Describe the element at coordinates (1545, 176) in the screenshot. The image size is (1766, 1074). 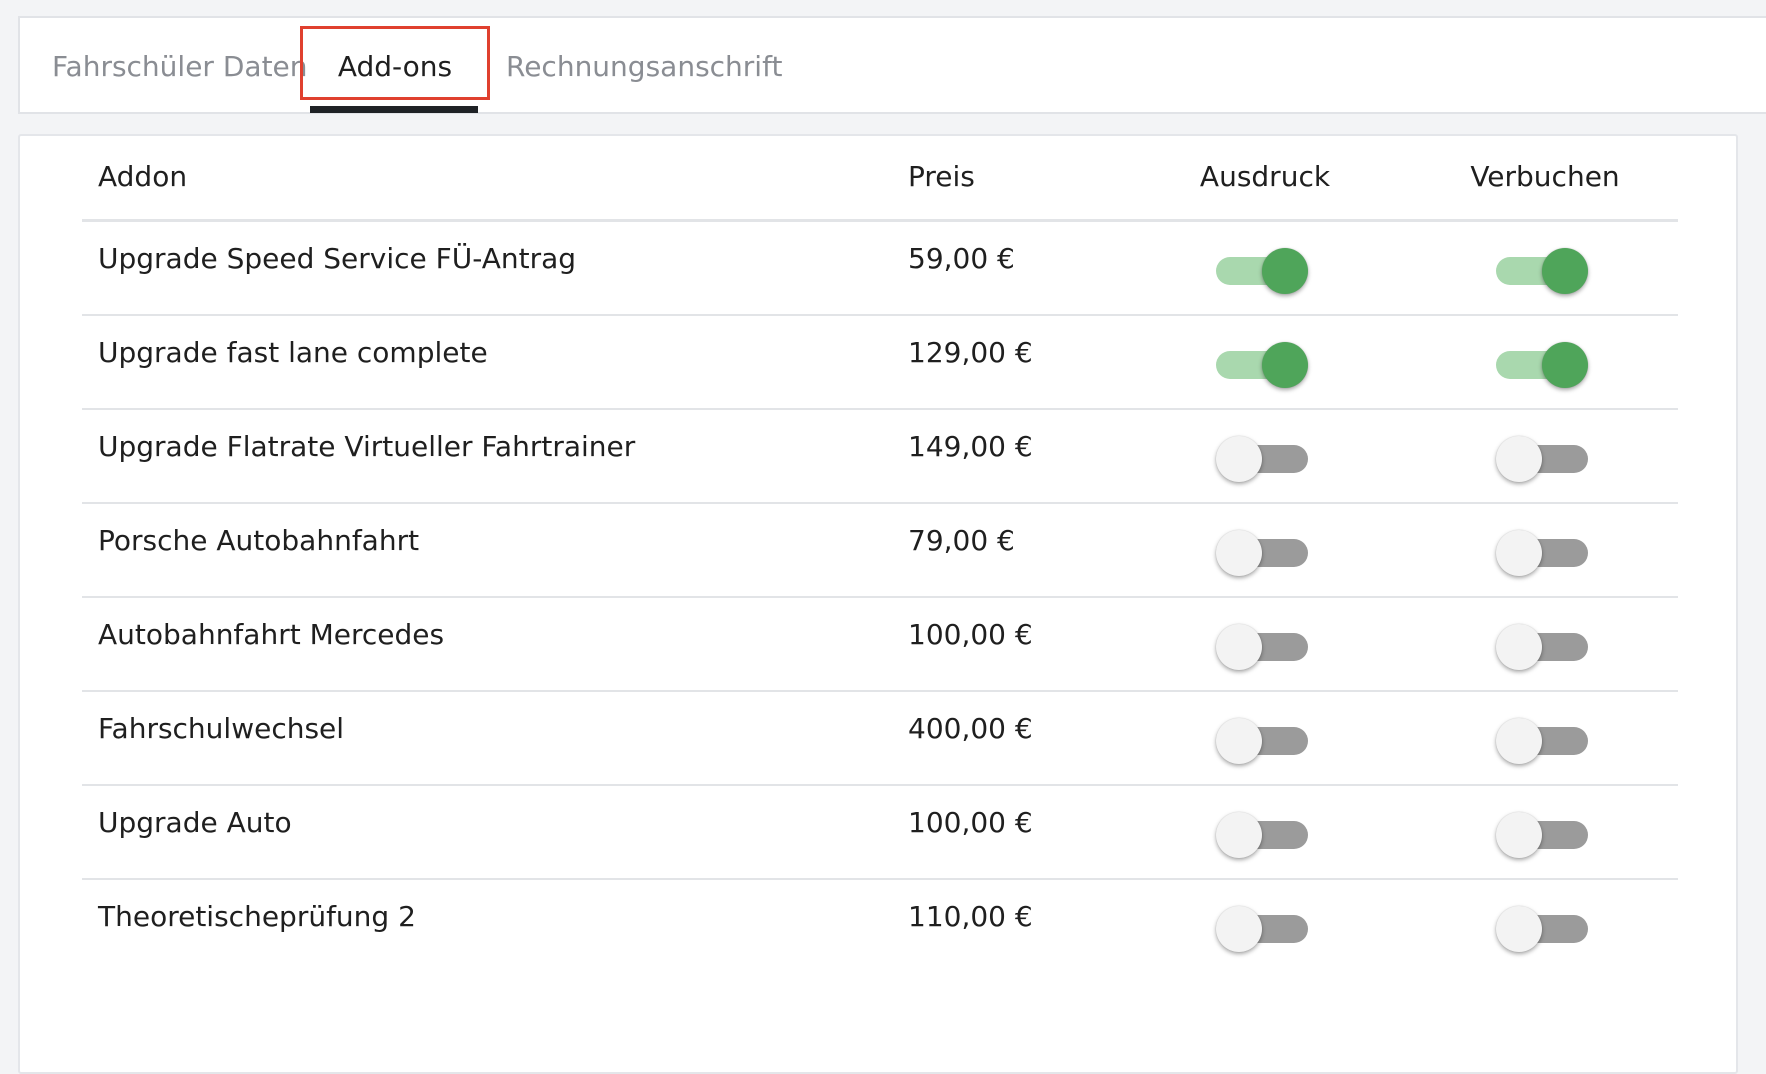
I see `column-header-verbuchen: Verbuchen` at that location.